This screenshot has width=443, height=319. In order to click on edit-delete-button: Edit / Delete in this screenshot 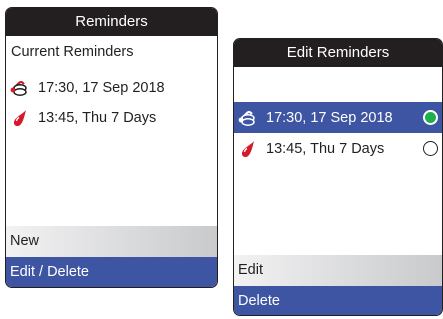, I will do `click(111, 272)`.